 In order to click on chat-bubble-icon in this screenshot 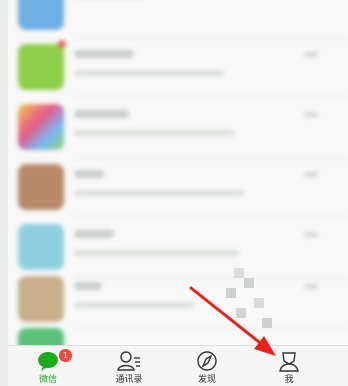, I will do `click(48, 361)`.